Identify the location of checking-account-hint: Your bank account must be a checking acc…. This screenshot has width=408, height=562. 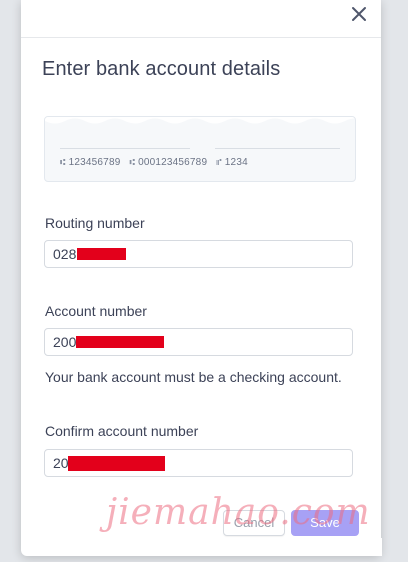
(193, 377).